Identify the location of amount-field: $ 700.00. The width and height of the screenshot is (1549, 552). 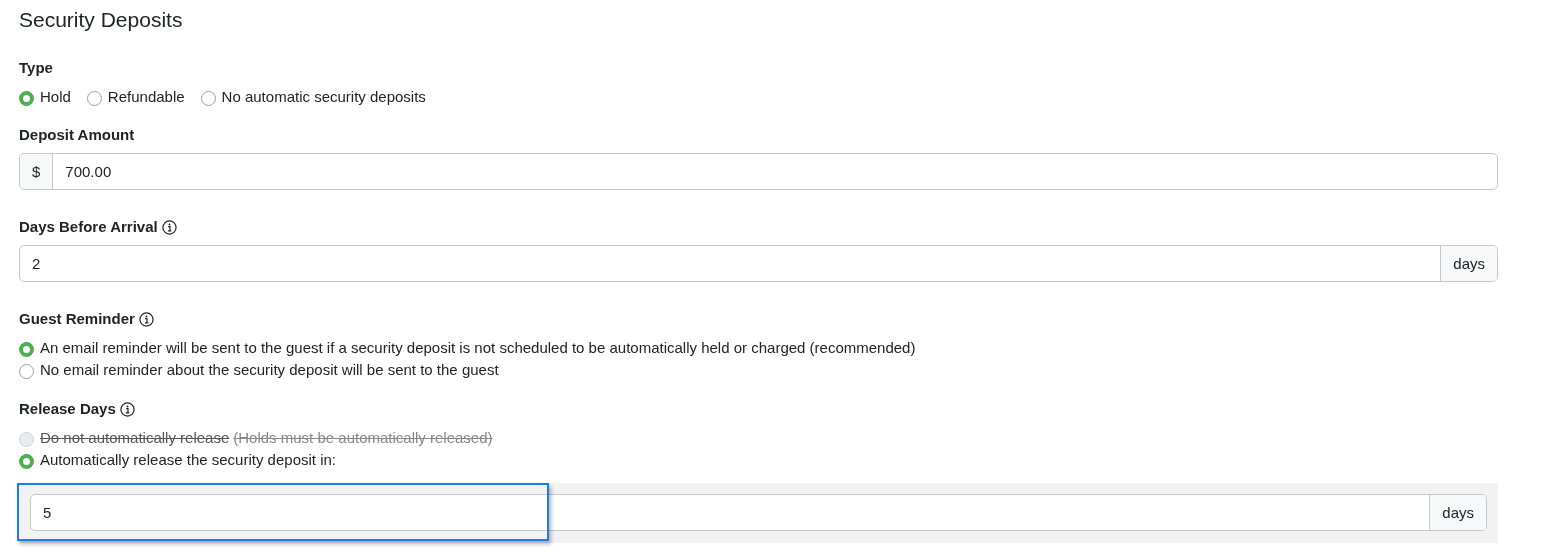
(758, 171).